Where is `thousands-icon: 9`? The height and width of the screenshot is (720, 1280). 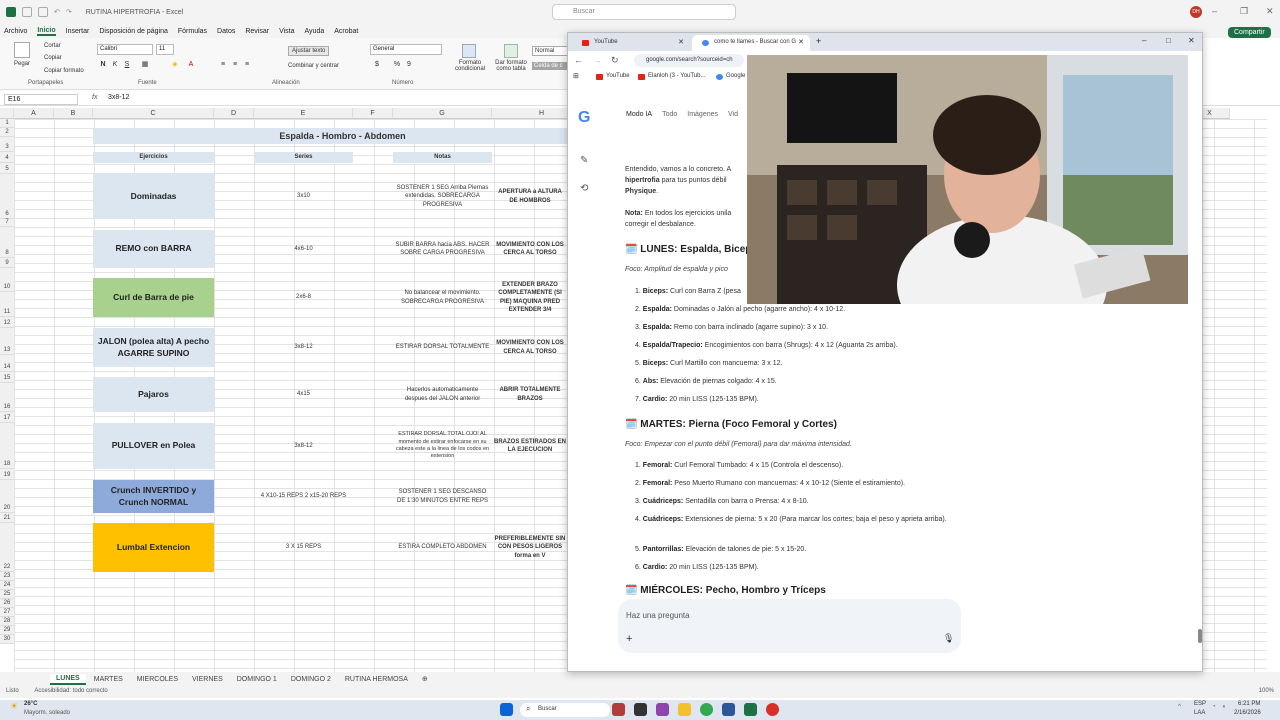
thousands-icon: 9 is located at coordinates (409, 65).